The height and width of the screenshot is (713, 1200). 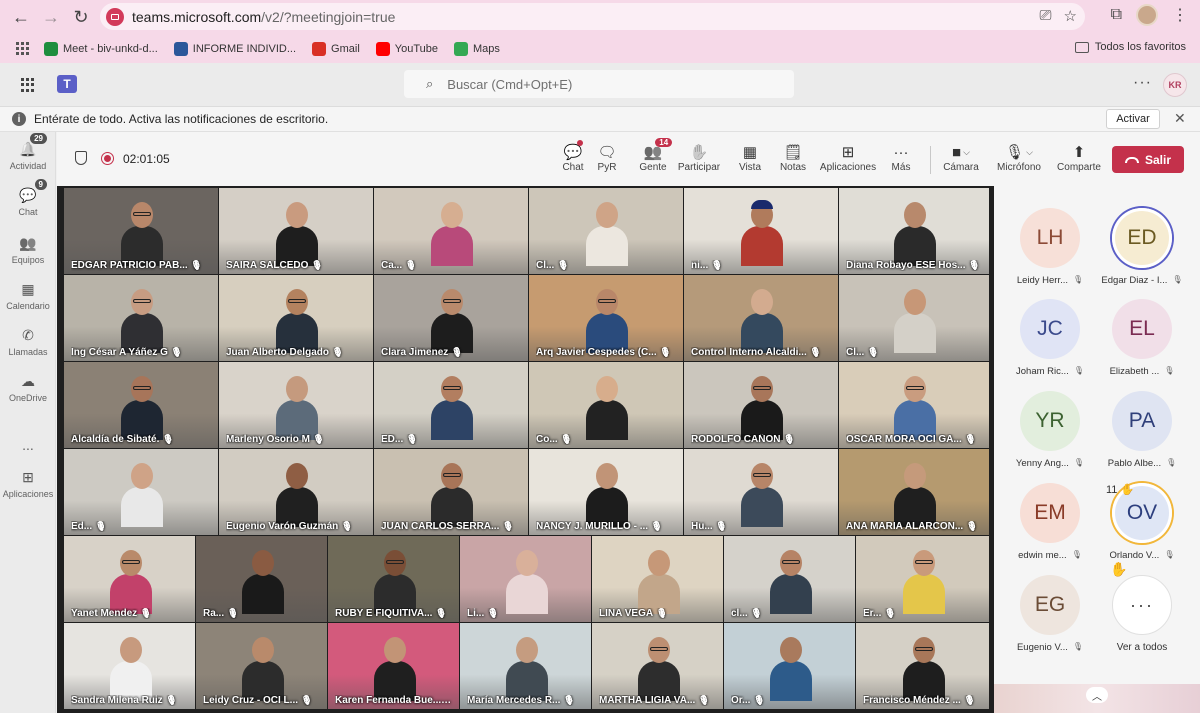 I want to click on toolbar-apps-button: ⊞ Aplicaciones, so click(x=848, y=157).